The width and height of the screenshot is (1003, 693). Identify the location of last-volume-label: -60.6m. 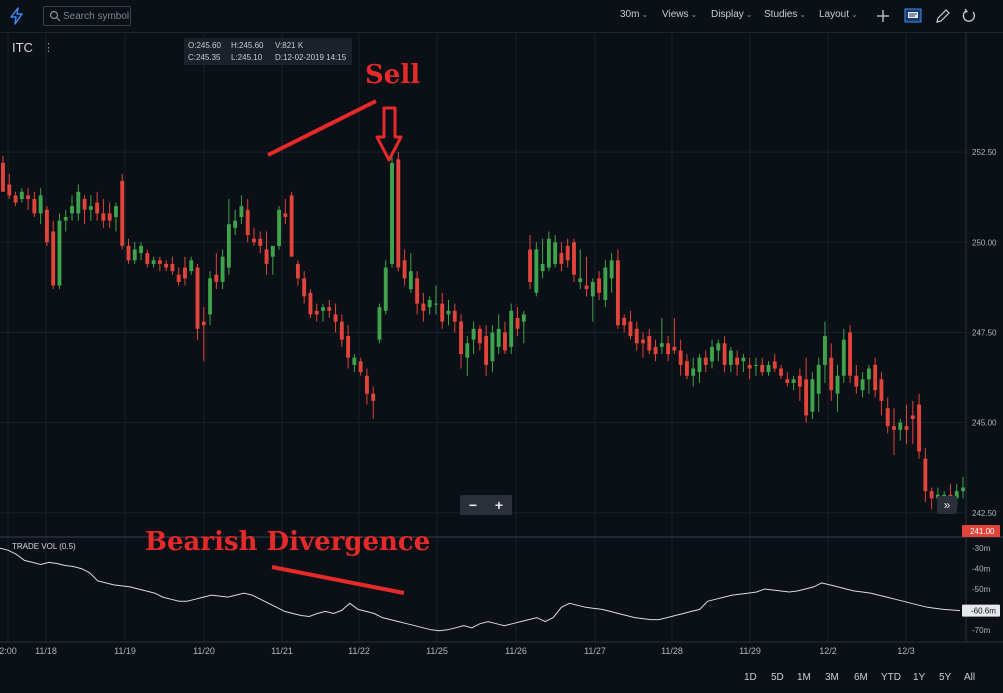
(983, 611).